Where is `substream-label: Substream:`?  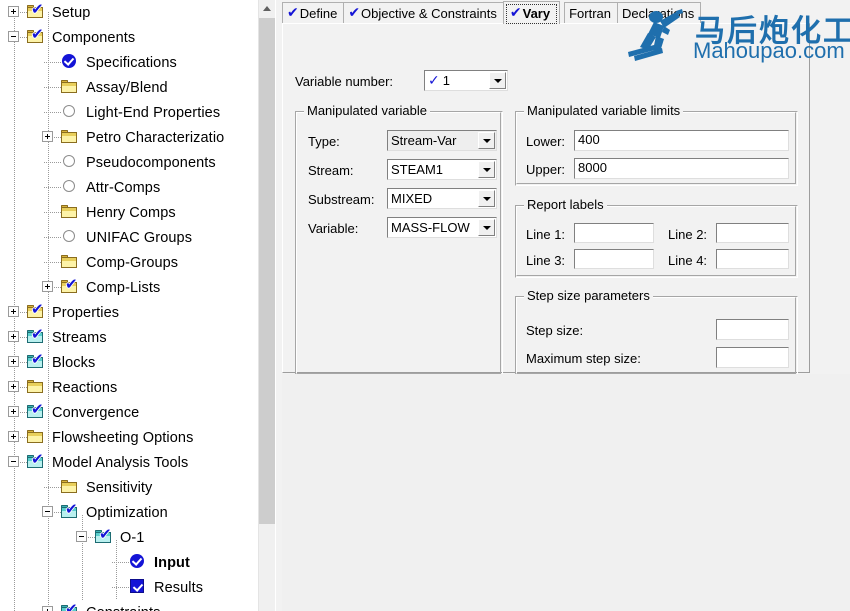
substream-label: Substream: is located at coordinates (341, 199).